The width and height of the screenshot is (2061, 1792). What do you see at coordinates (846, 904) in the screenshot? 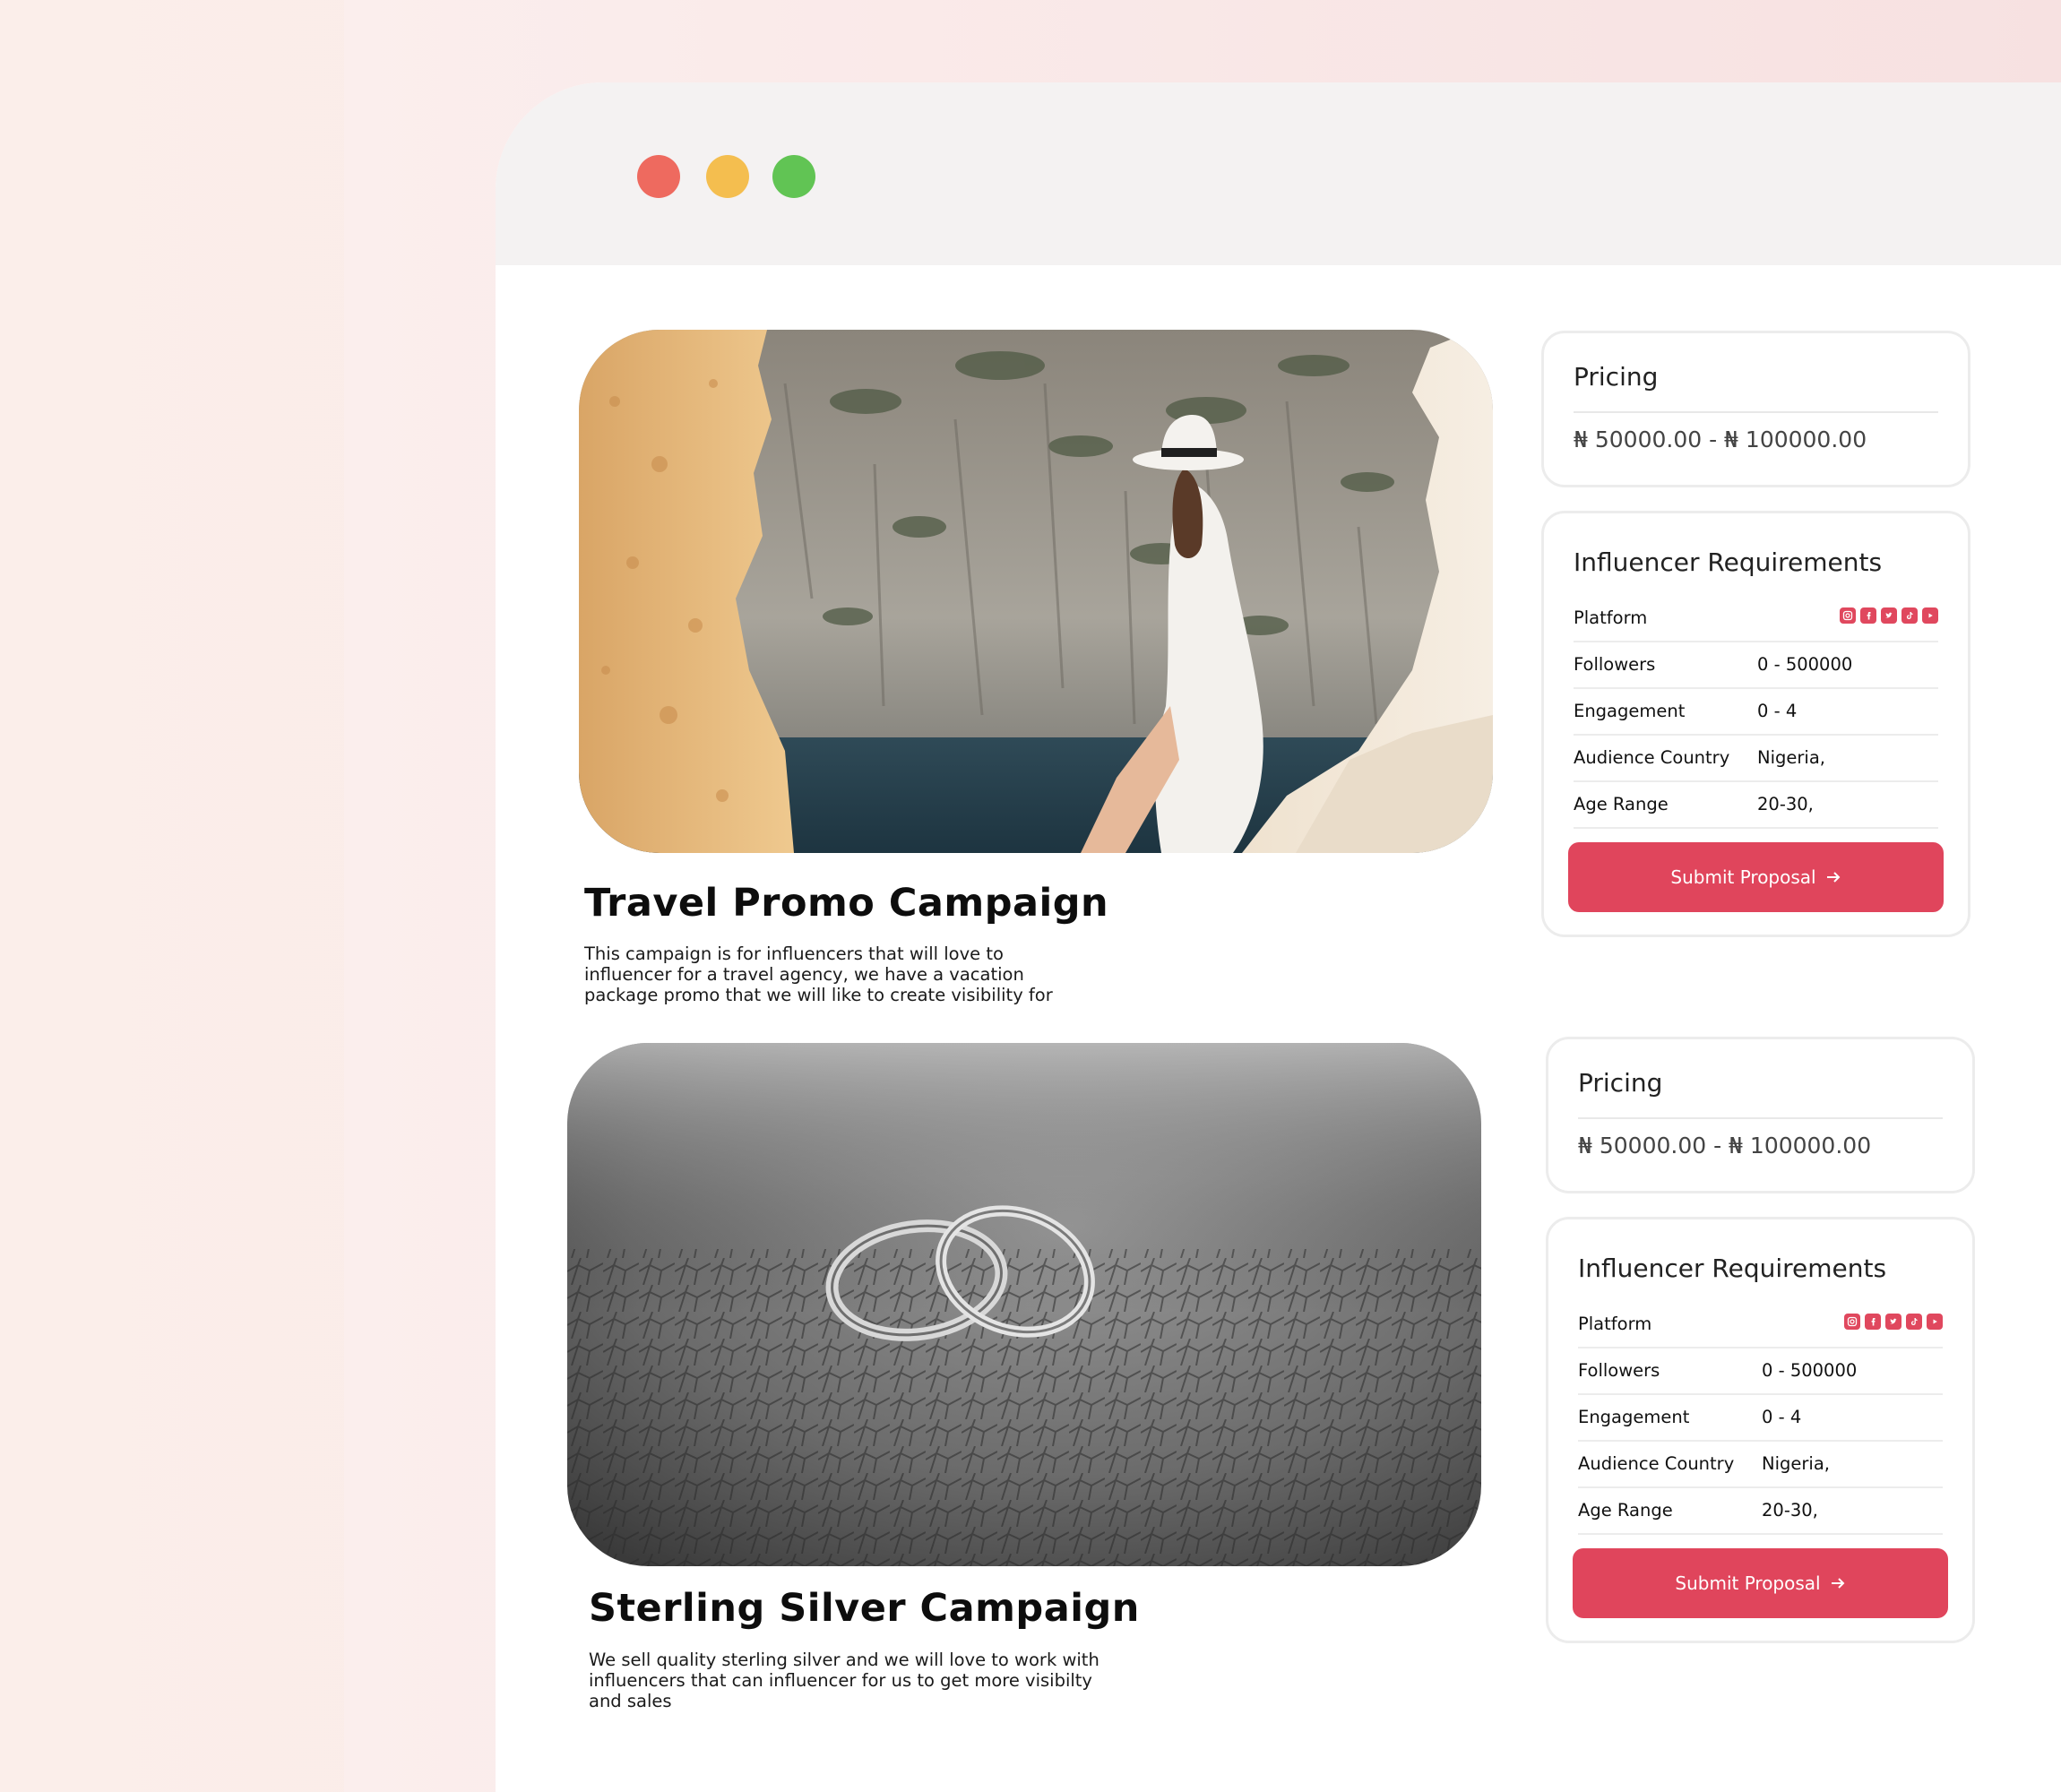
I see `campaign-title: Travel Promo Campaign` at bounding box center [846, 904].